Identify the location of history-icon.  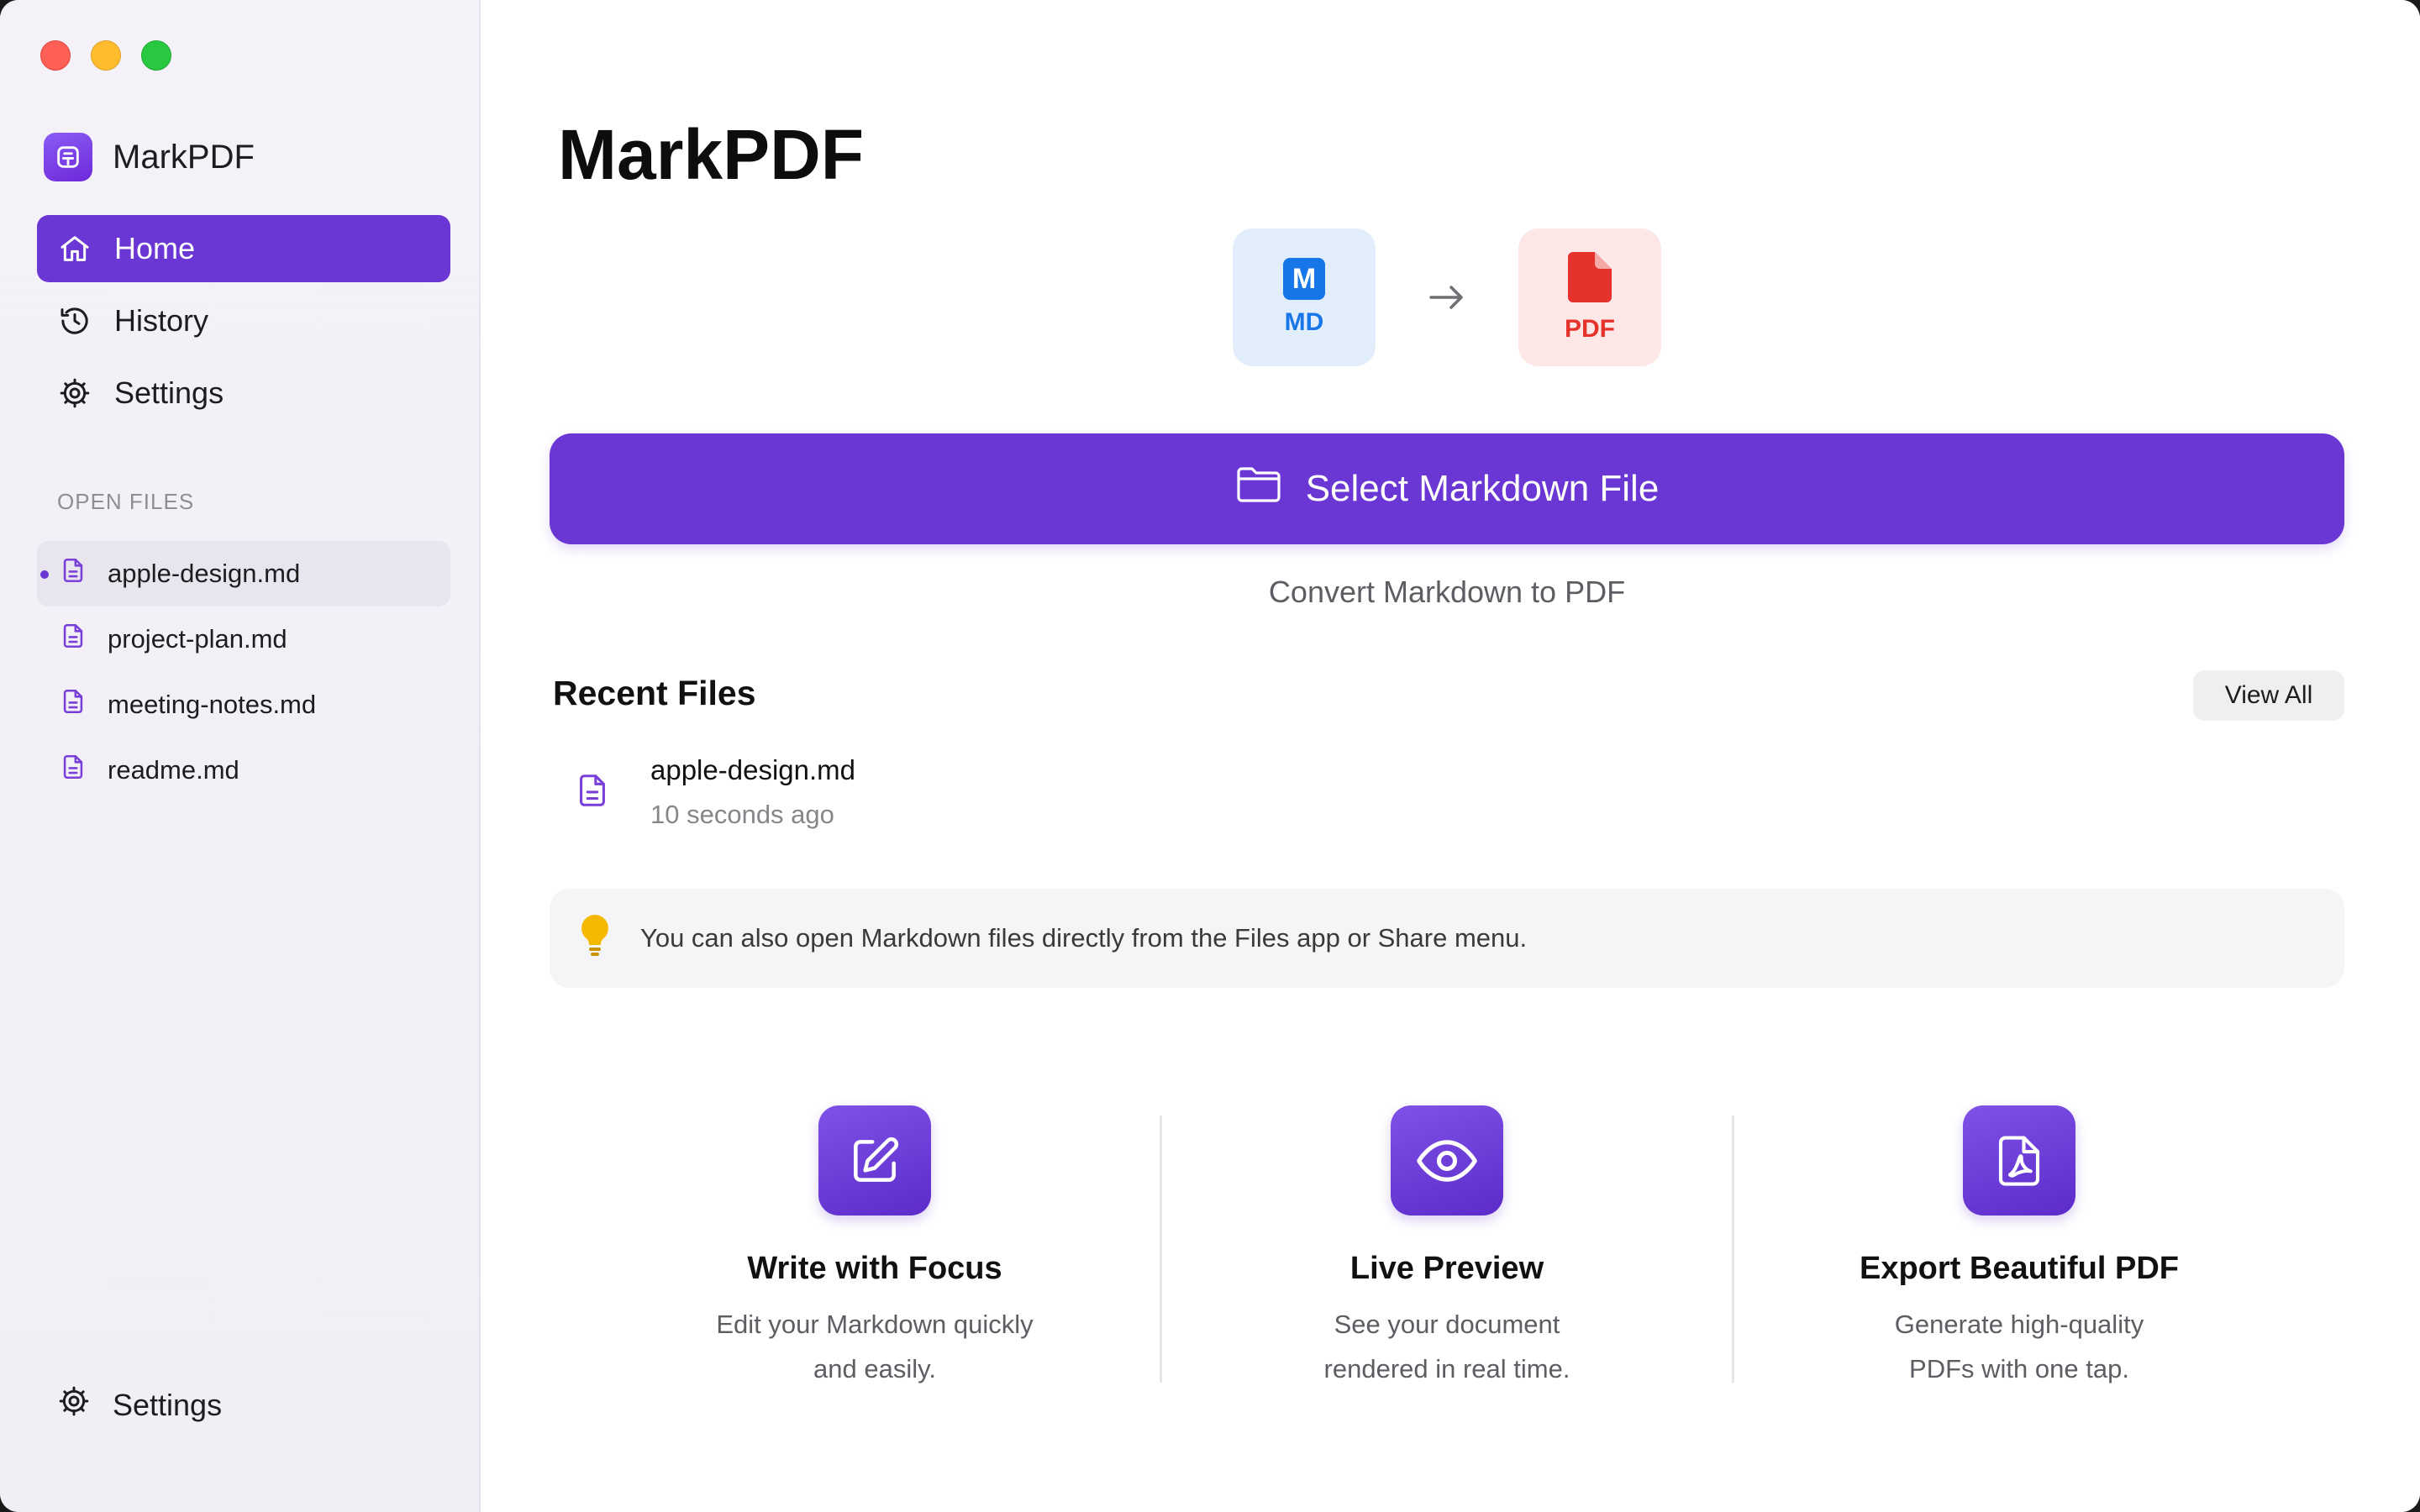
(75, 321).